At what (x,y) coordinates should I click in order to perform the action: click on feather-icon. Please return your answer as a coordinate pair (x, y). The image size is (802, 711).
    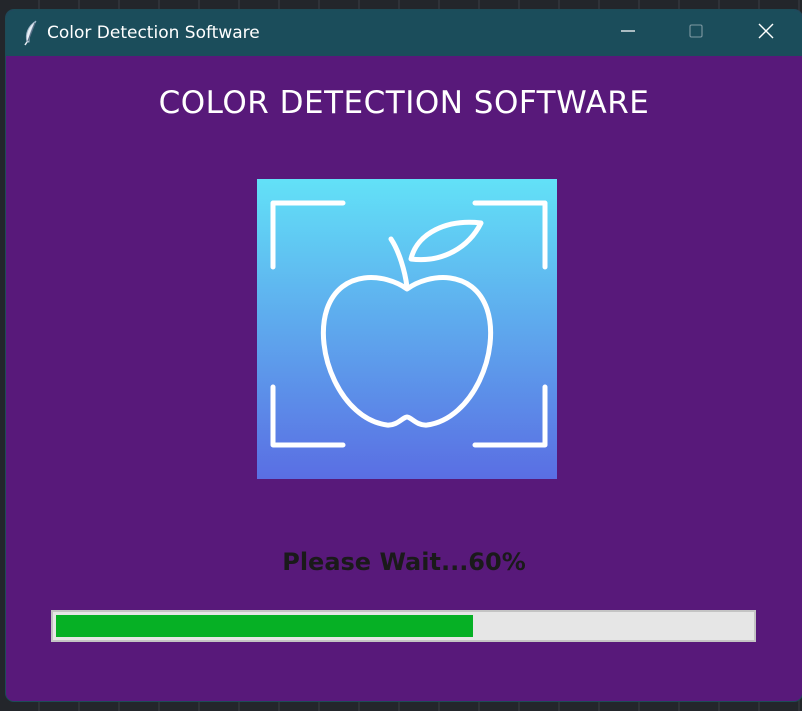
    Looking at the image, I should click on (31, 33).